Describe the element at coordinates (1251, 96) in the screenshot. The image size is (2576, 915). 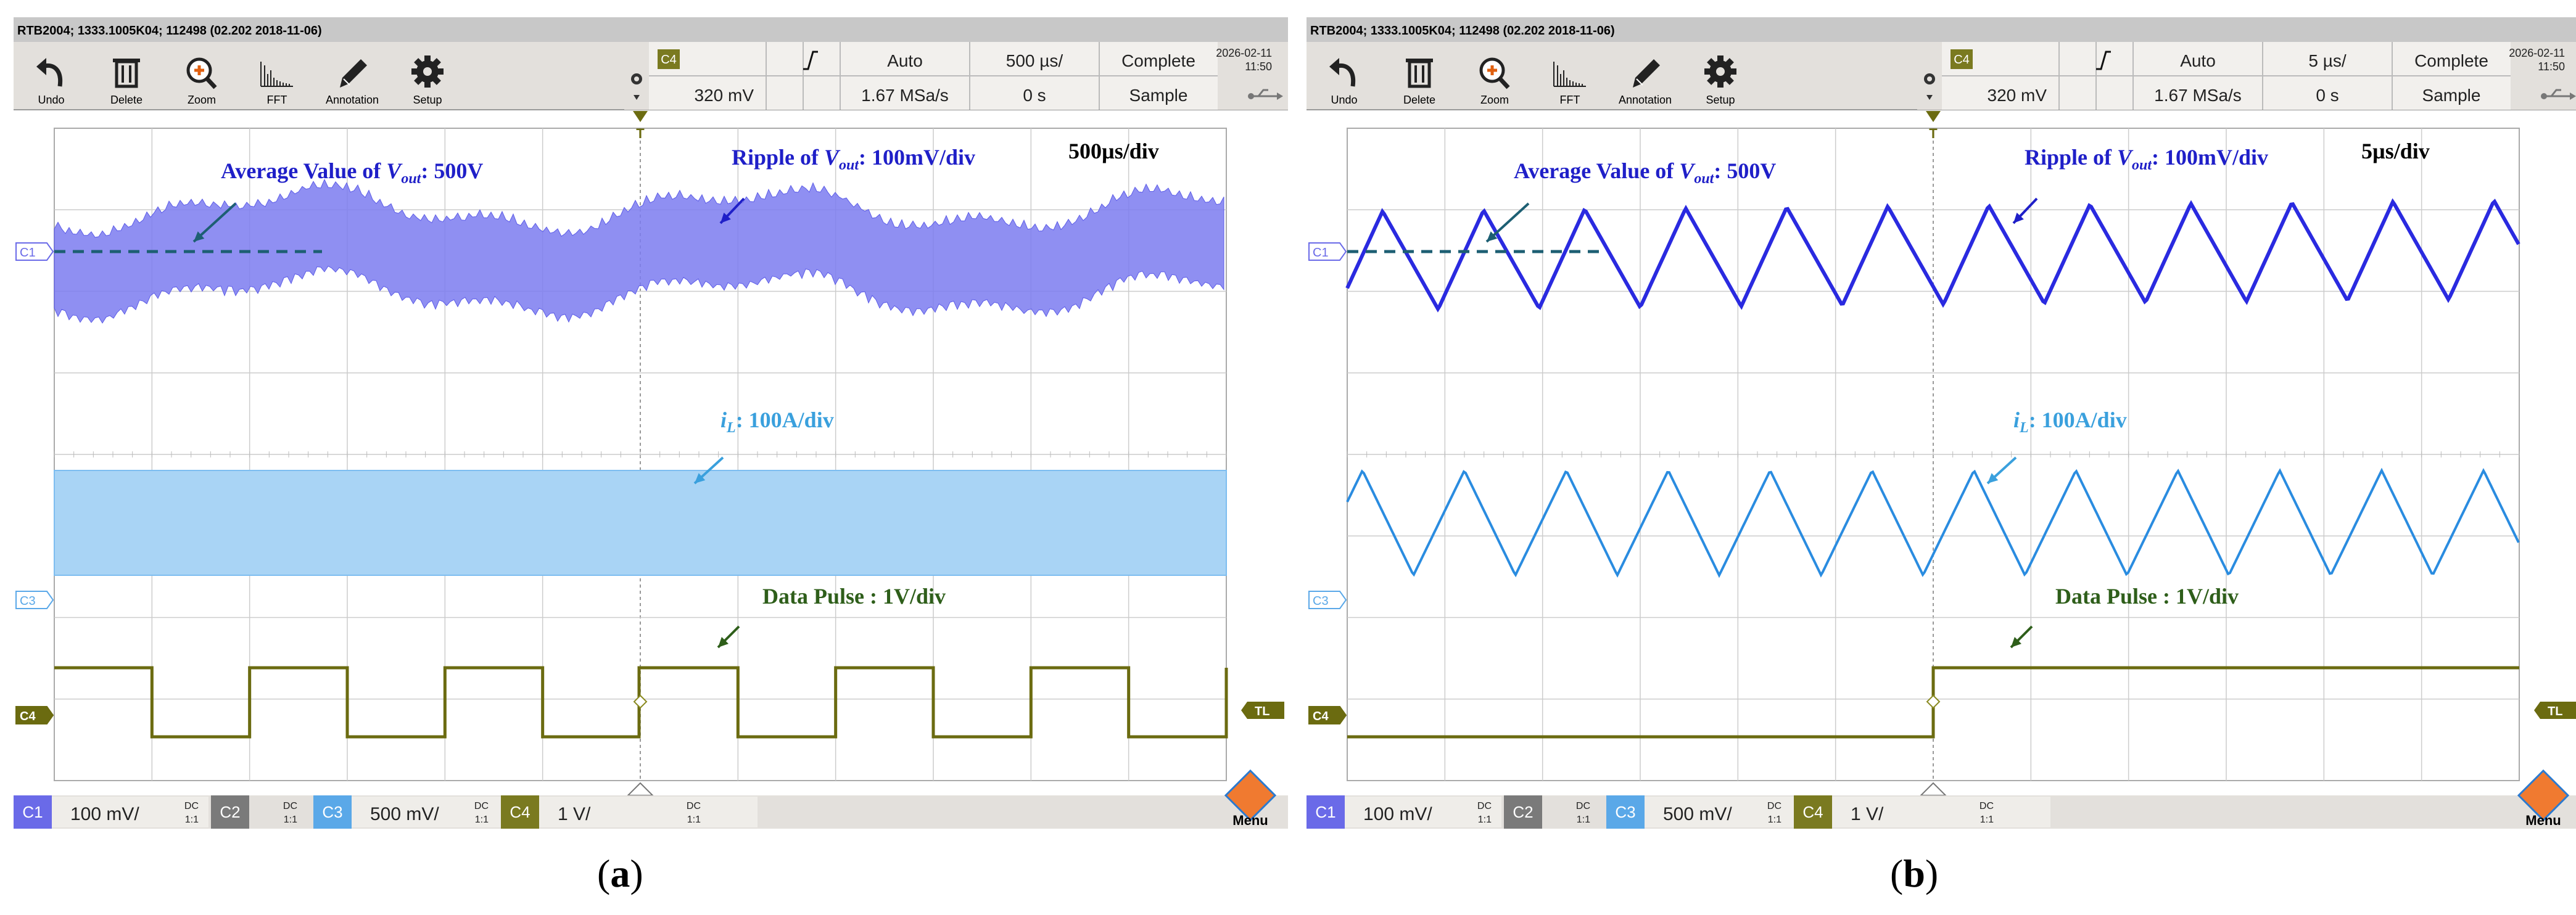
I see `usb-node` at that location.